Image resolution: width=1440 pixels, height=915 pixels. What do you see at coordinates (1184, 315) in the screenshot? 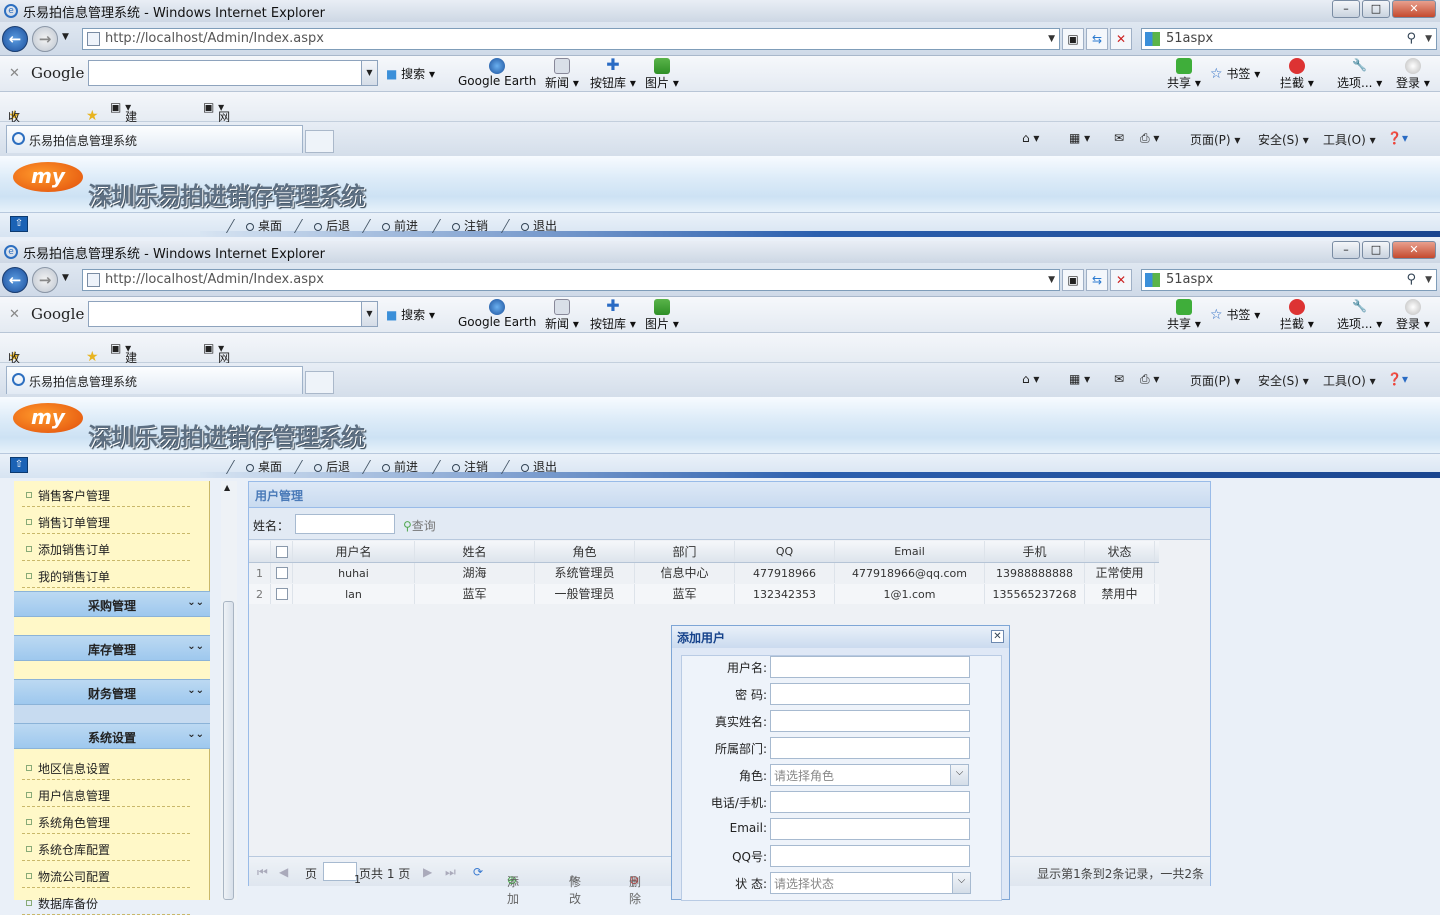
I see `share-button: 共享 ▾` at bounding box center [1184, 315].